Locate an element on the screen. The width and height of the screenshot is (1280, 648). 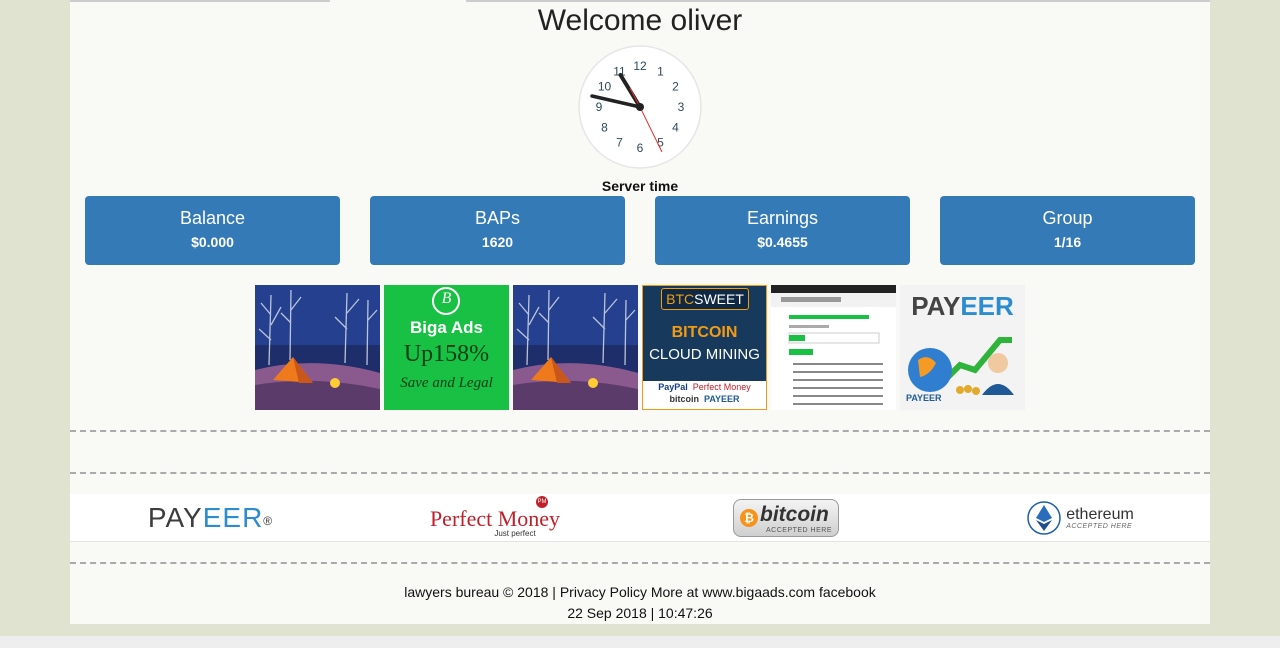
biga-logo-letter: B is located at coordinates (446, 298).